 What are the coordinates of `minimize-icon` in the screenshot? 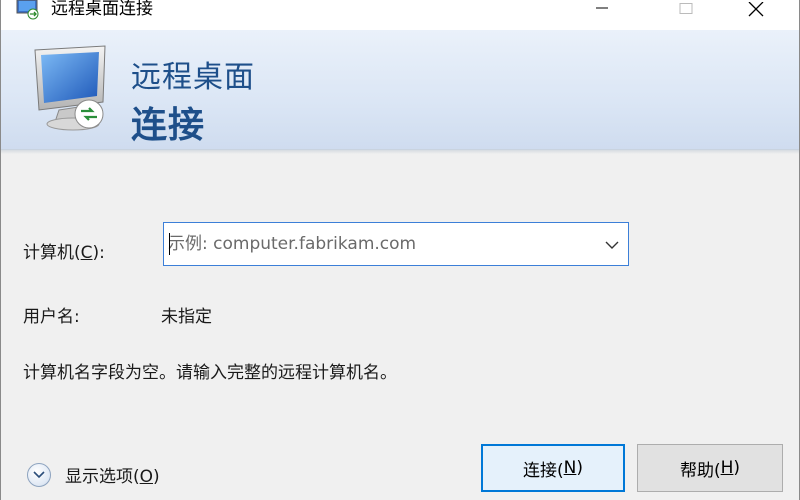 It's located at (602, 8).